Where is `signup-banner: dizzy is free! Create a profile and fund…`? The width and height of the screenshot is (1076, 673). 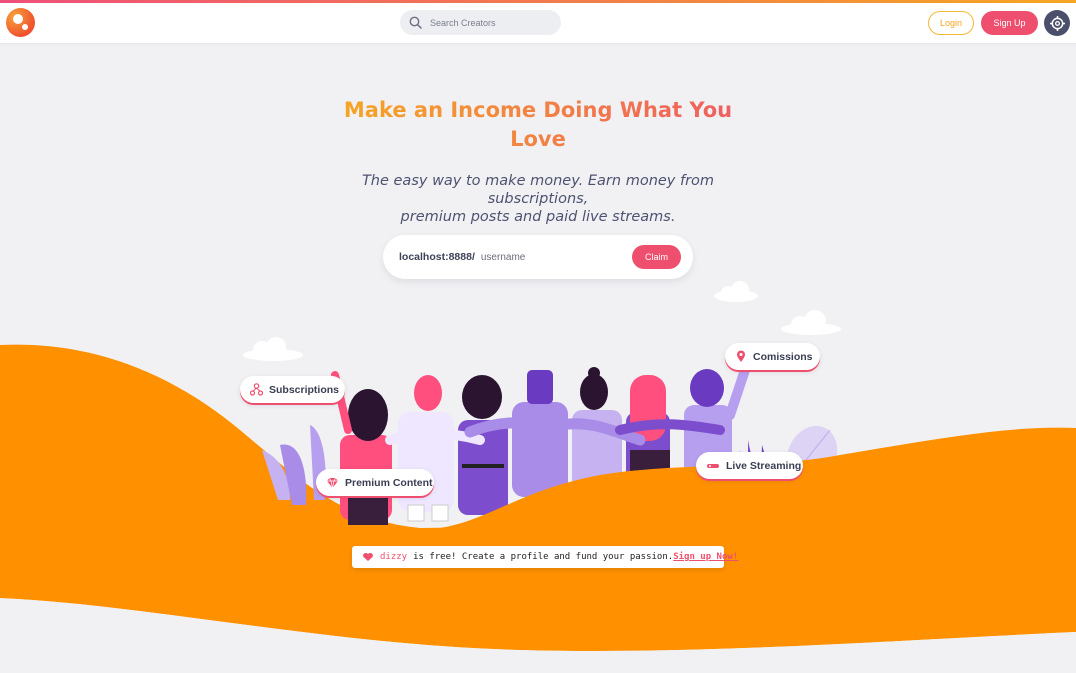 signup-banner: dizzy is free! Create a profile and fund… is located at coordinates (545, 557).